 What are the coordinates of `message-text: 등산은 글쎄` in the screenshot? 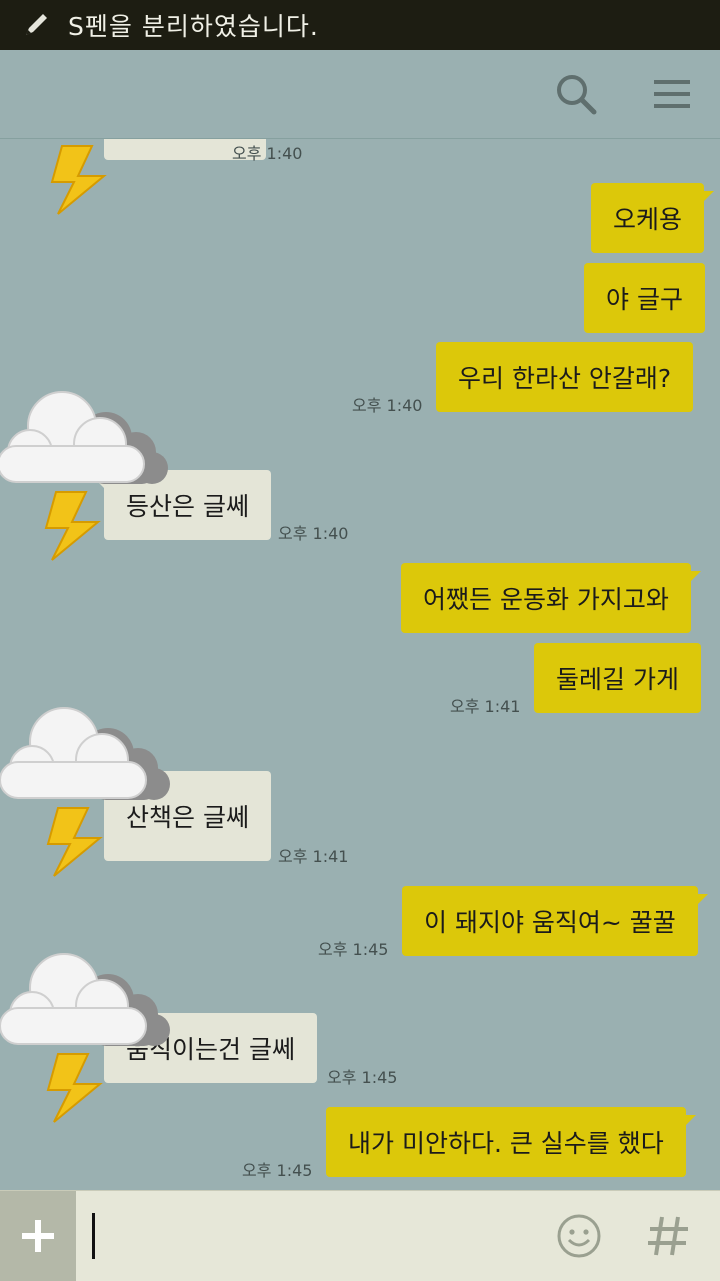 It's located at (187, 506).